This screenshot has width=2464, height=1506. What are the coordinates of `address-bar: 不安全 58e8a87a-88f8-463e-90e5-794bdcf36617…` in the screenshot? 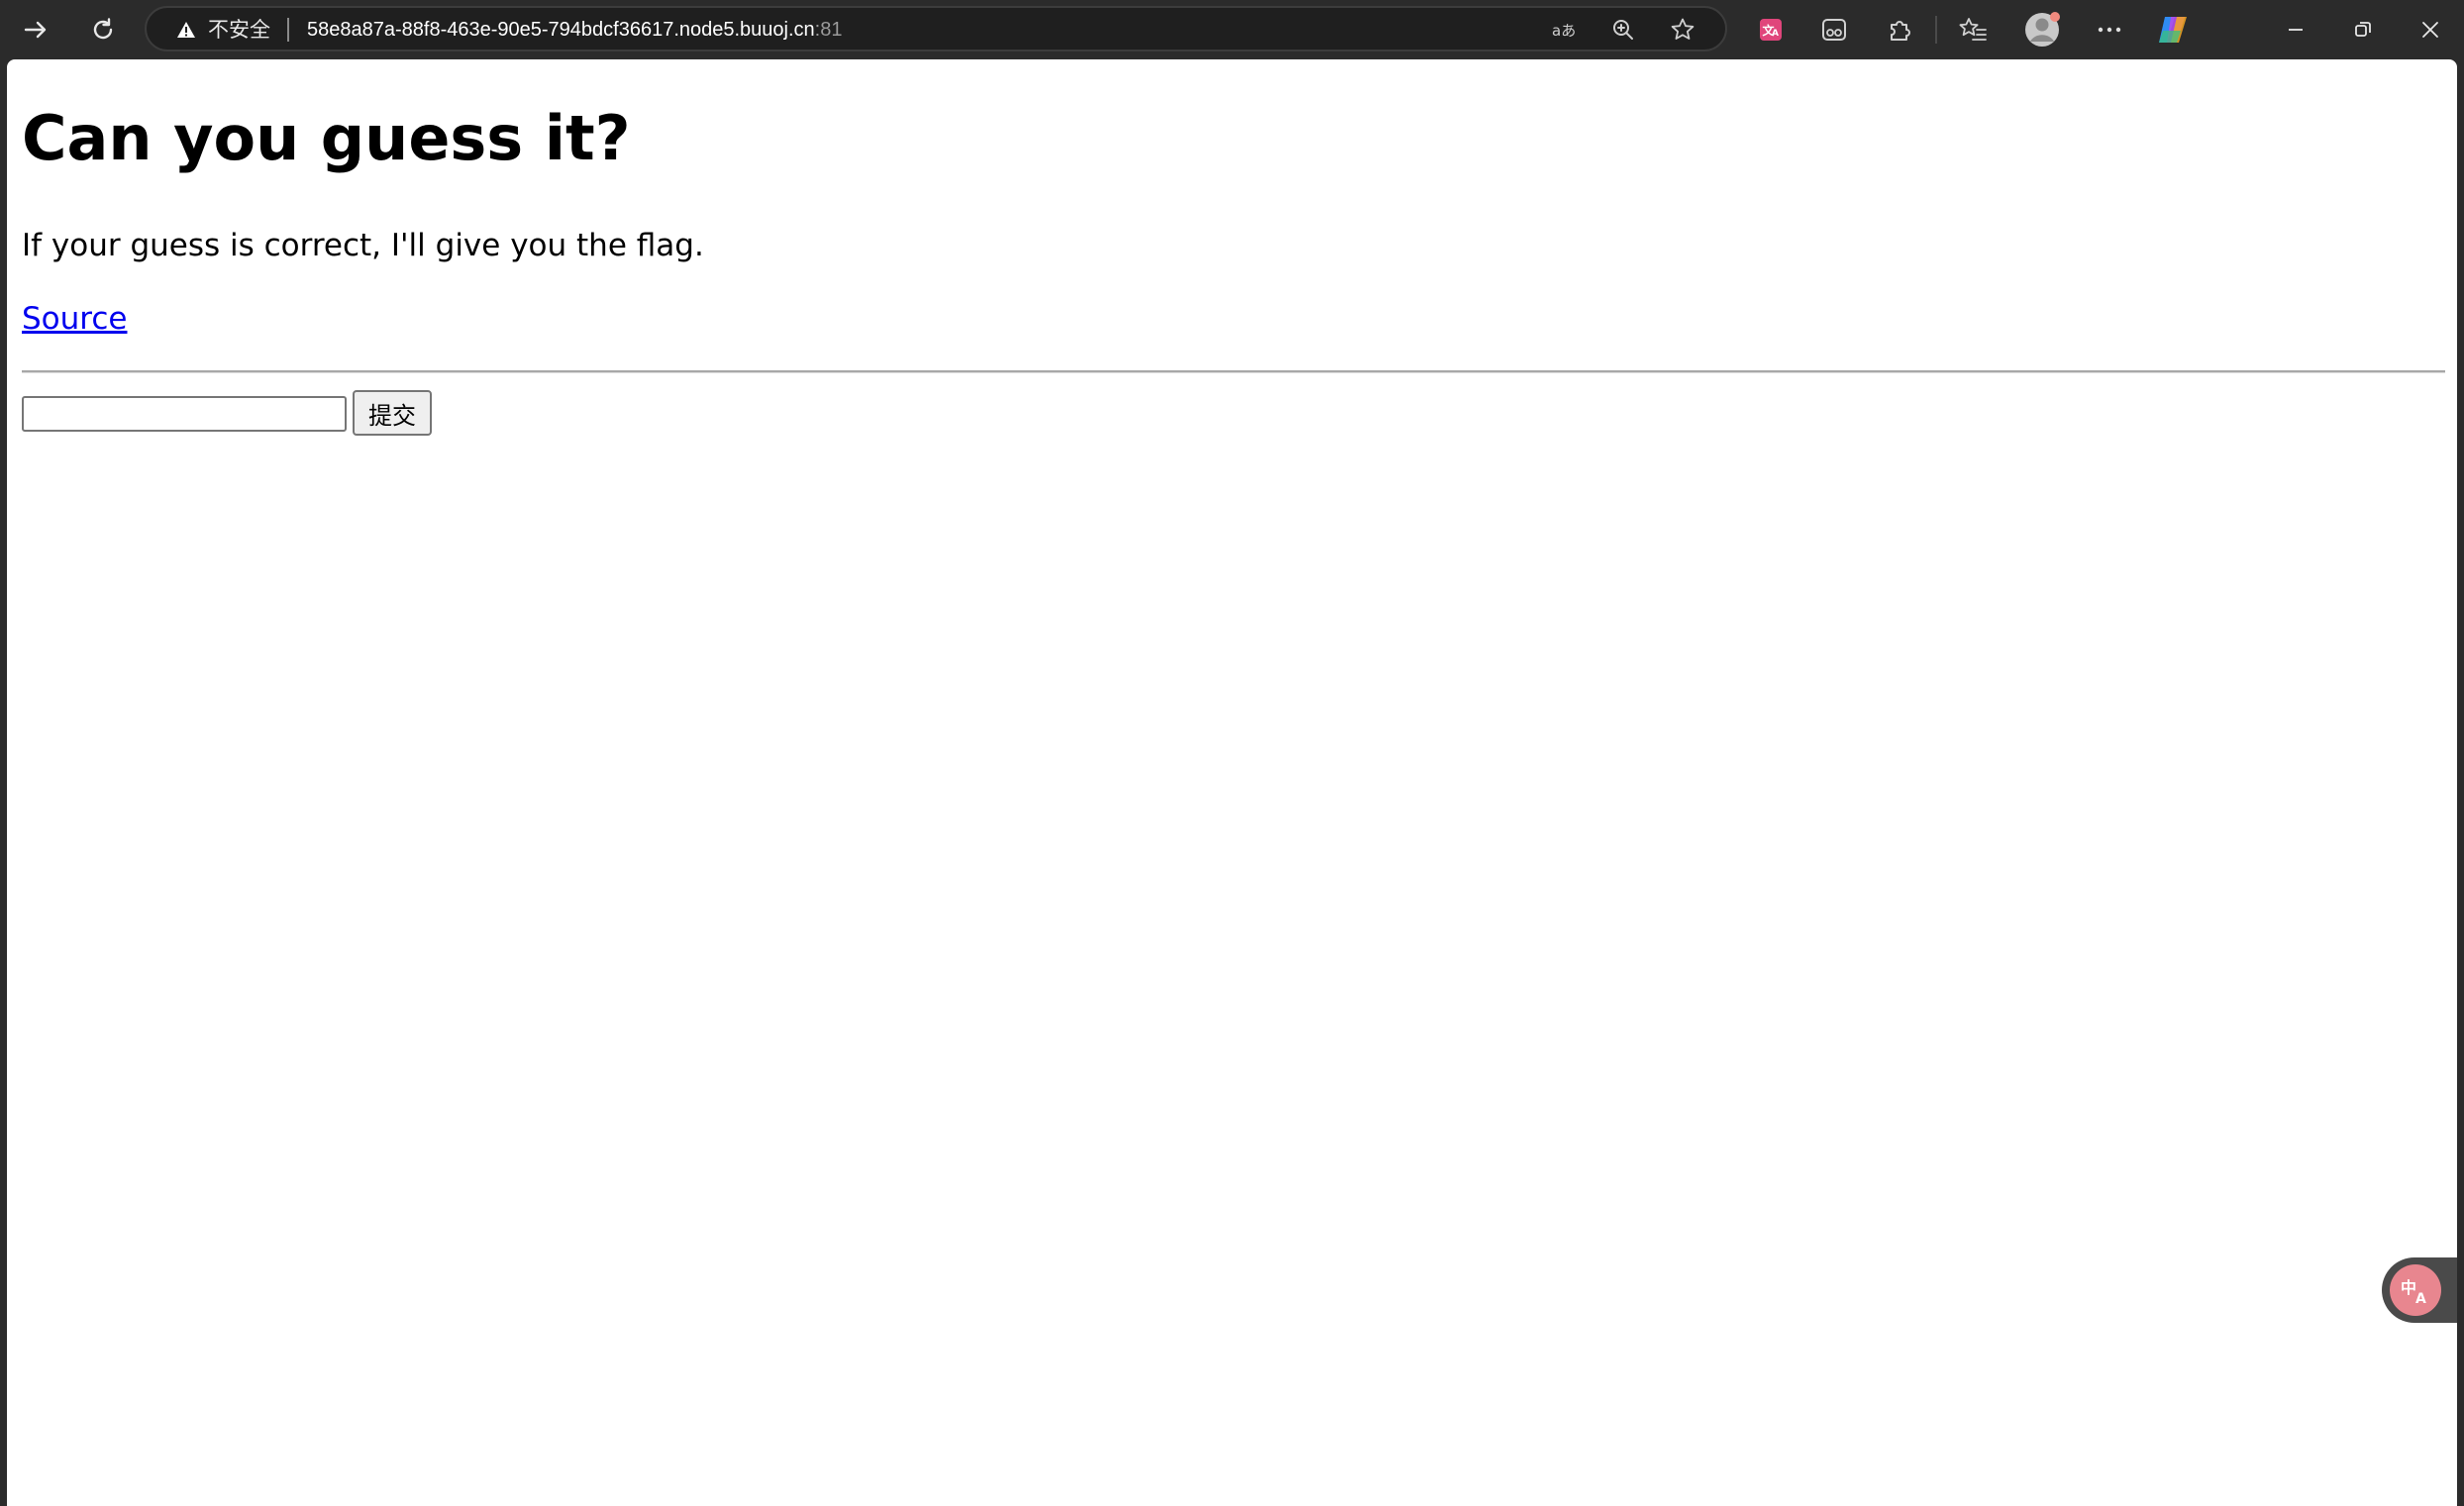 It's located at (936, 28).